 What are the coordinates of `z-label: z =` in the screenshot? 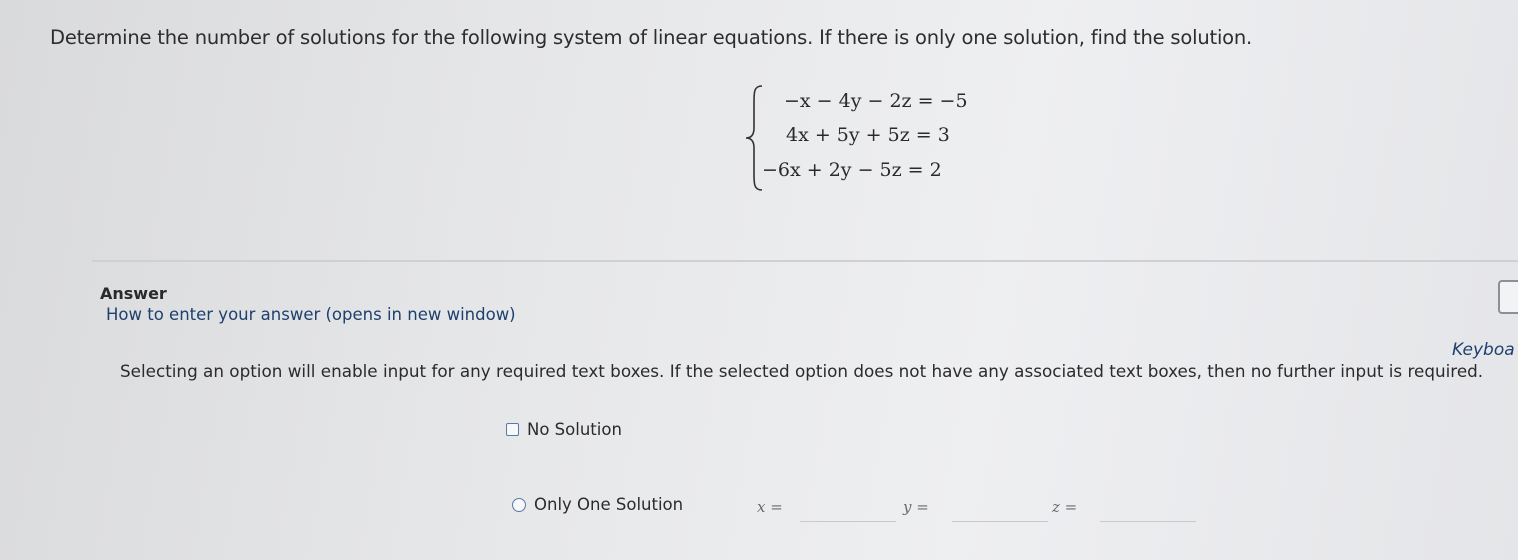 It's located at (1065, 507).